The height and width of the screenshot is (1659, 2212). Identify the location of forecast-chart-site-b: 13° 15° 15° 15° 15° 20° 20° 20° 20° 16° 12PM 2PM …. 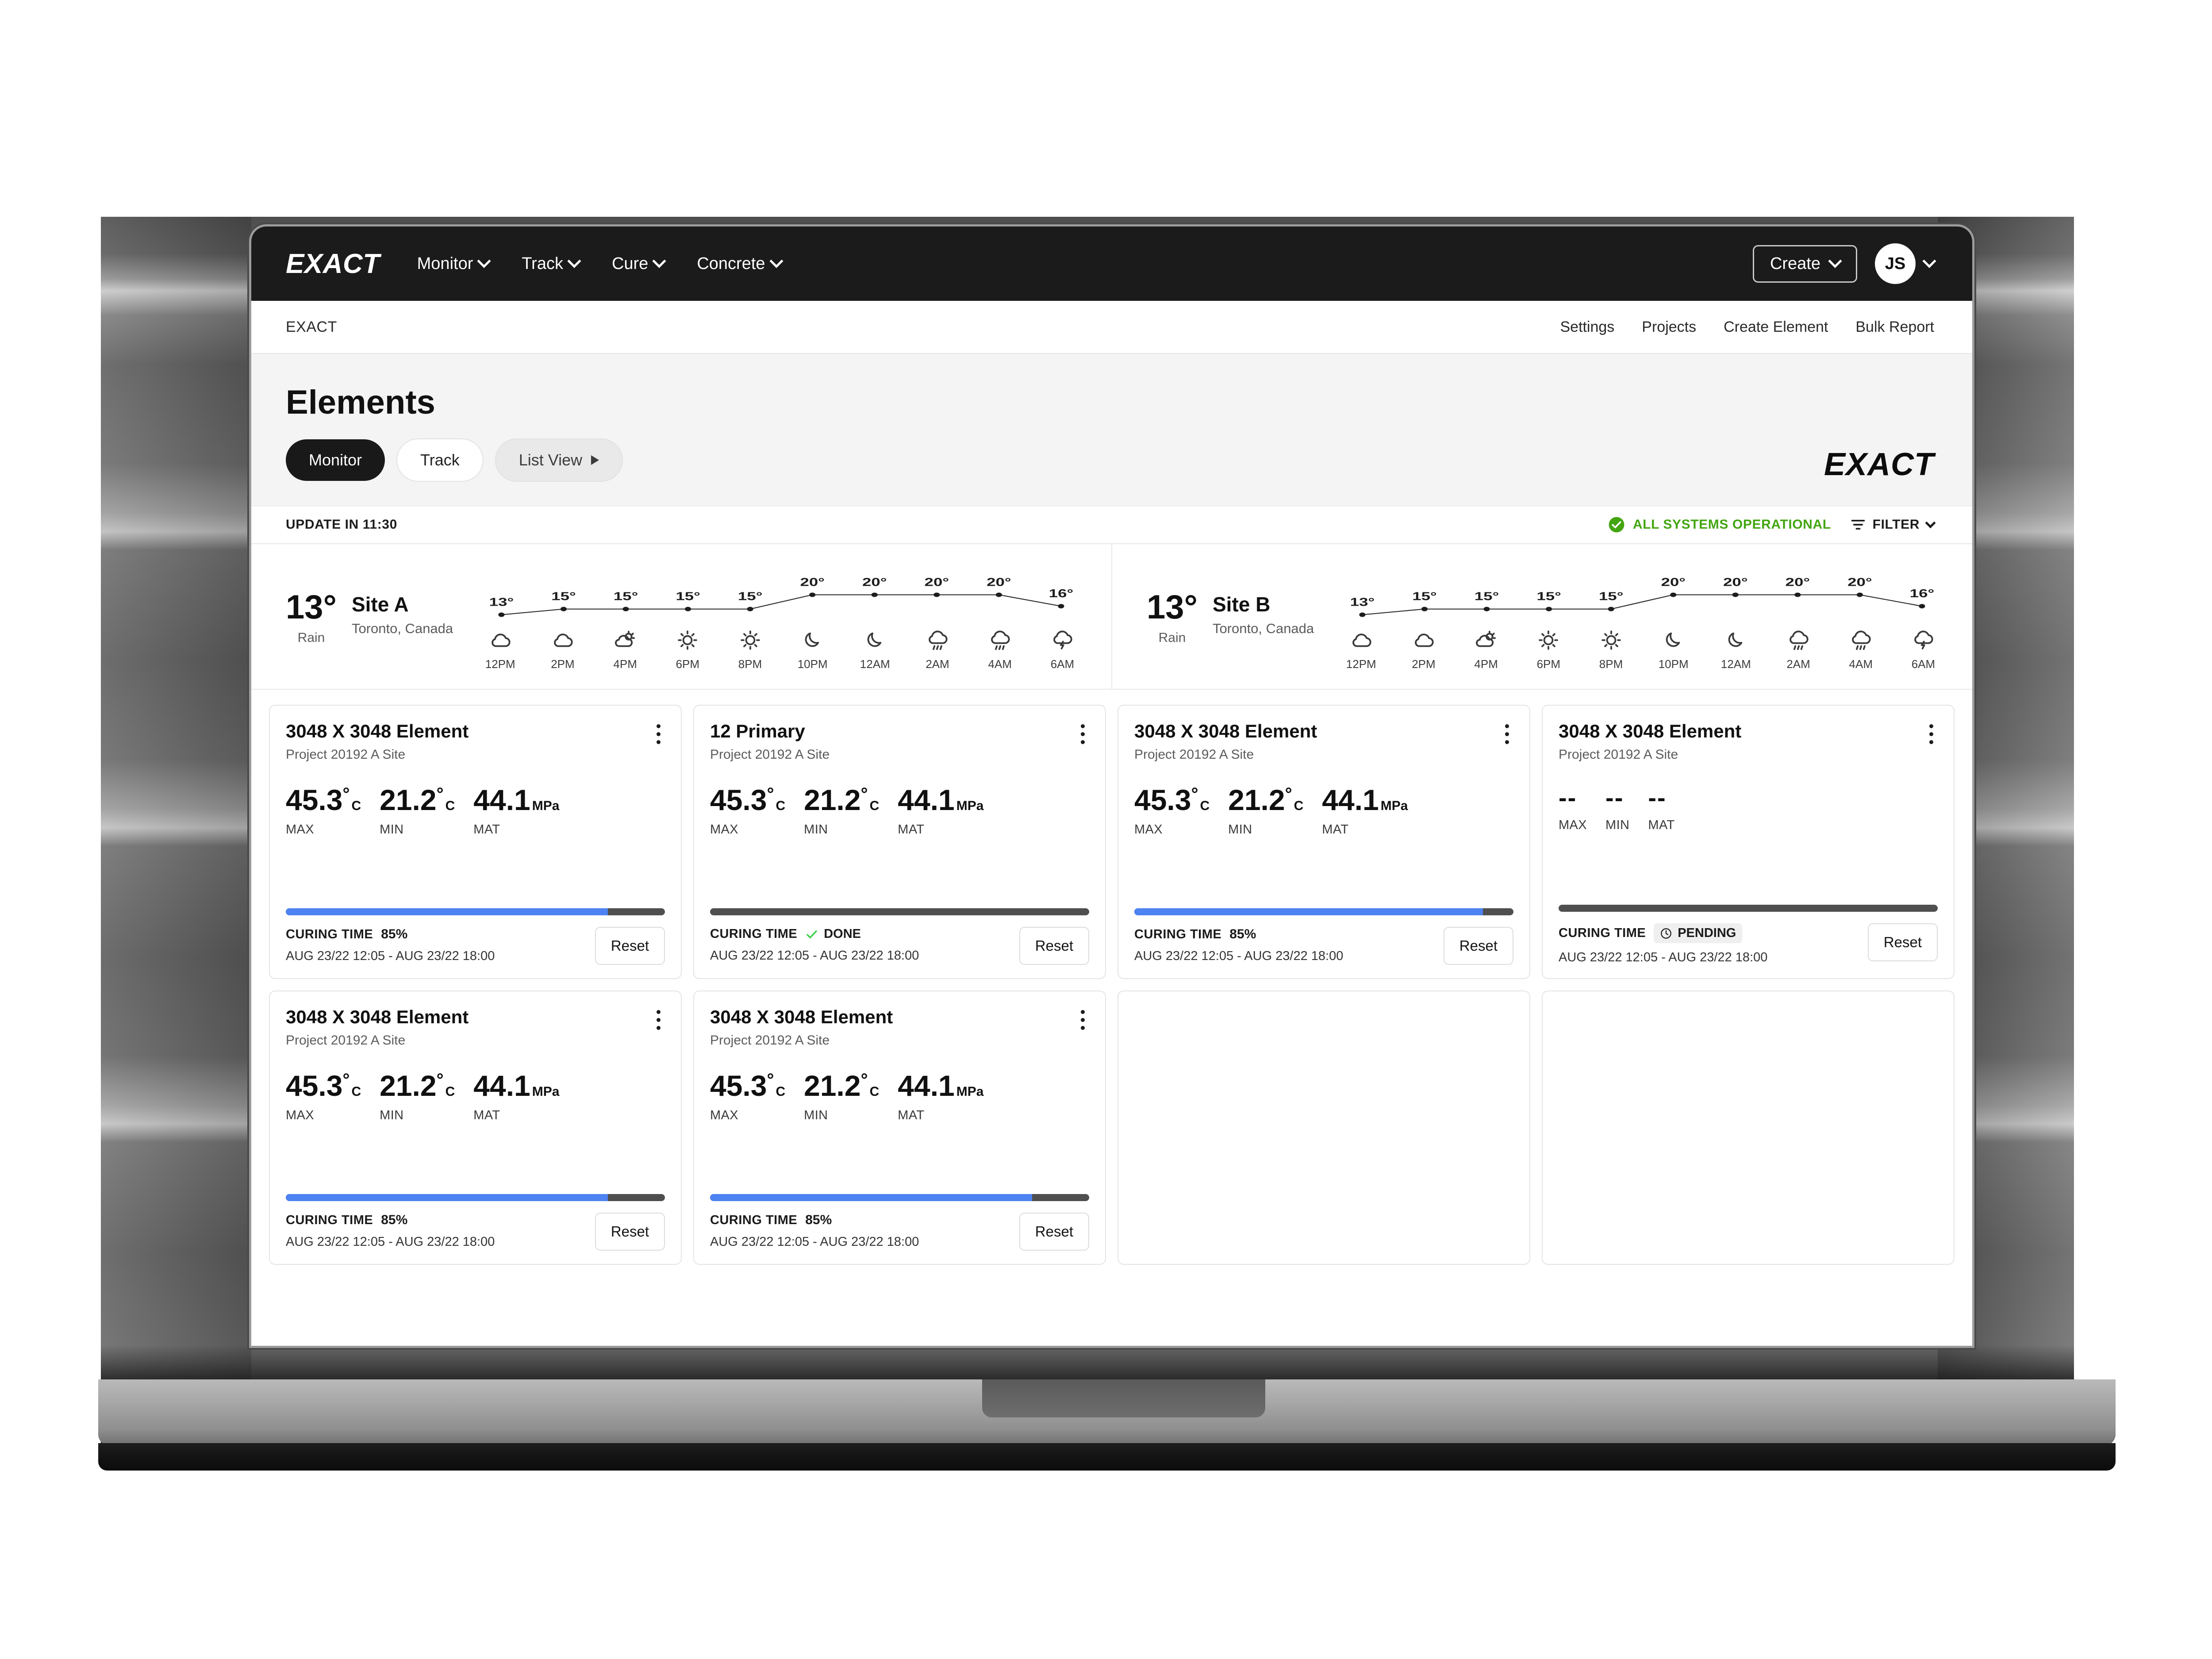
(1642, 618).